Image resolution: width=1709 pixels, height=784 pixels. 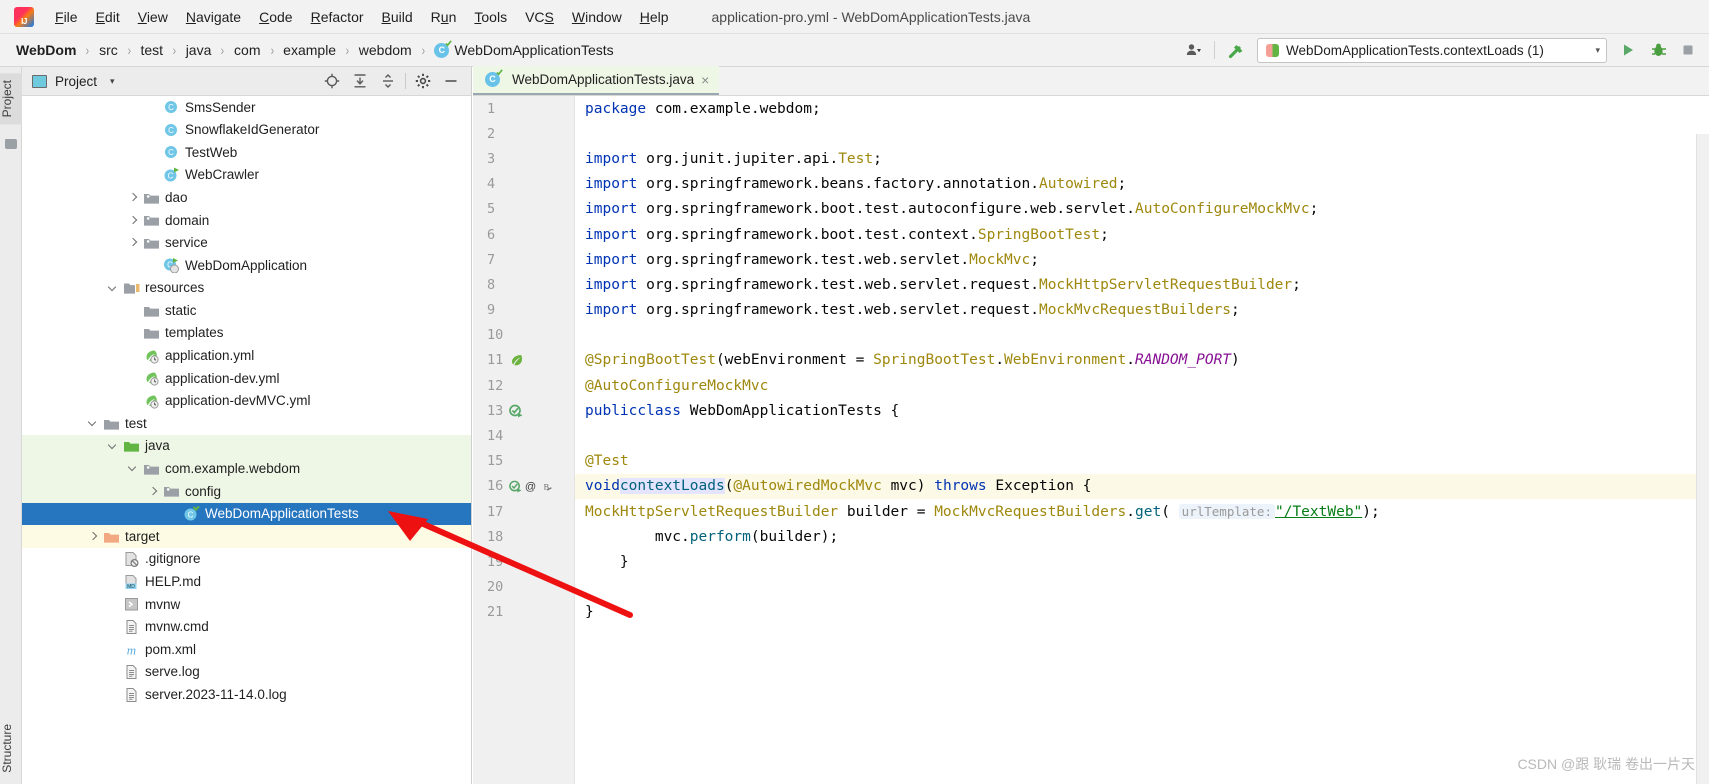 What do you see at coordinates (151, 50) in the screenshot?
I see `breadcrumb-test: test` at bounding box center [151, 50].